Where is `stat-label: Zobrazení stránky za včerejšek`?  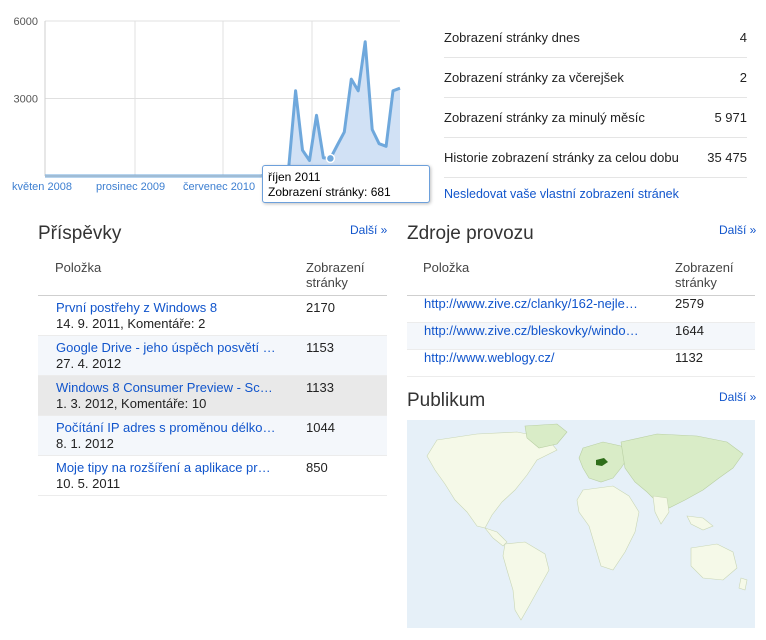 stat-label: Zobrazení stránky za včerejšek is located at coordinates (534, 77).